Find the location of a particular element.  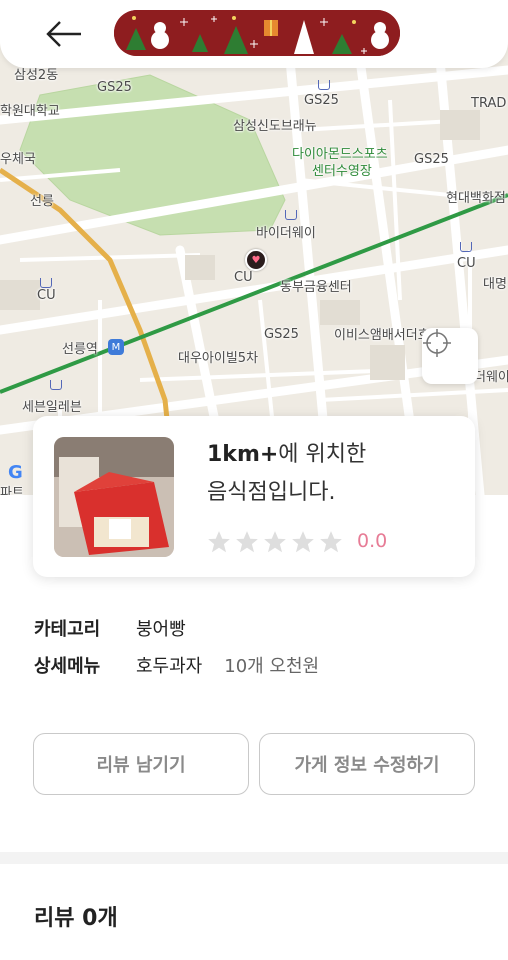

menu-item: 호두과자 is located at coordinates (169, 666).